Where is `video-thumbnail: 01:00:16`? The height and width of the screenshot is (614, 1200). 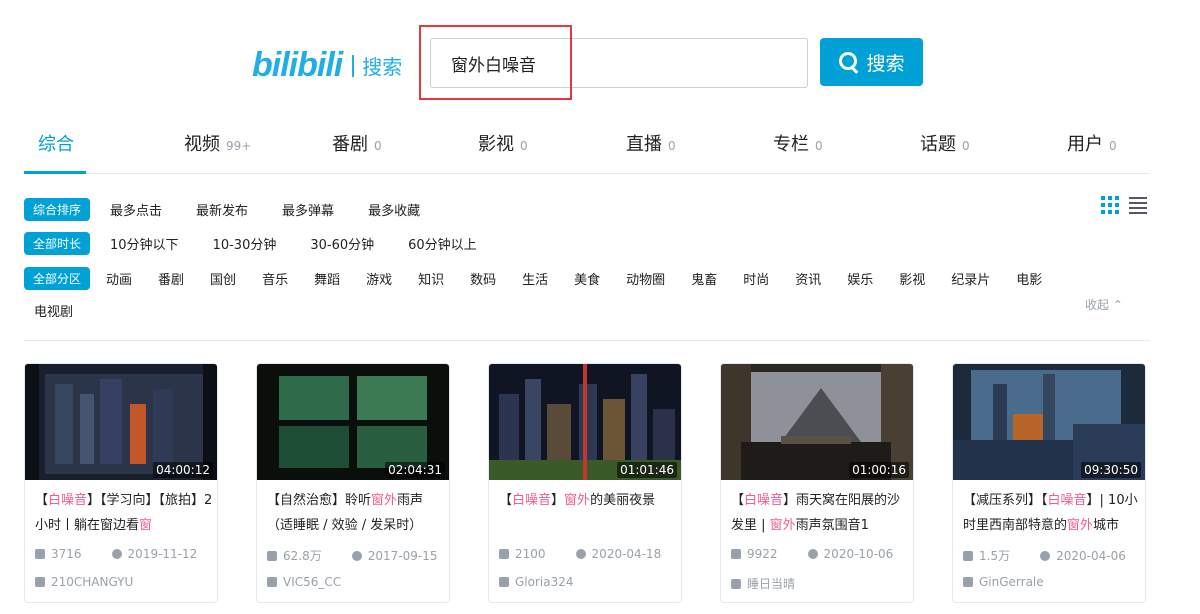
video-thumbnail: 01:00:16 is located at coordinates (817, 422).